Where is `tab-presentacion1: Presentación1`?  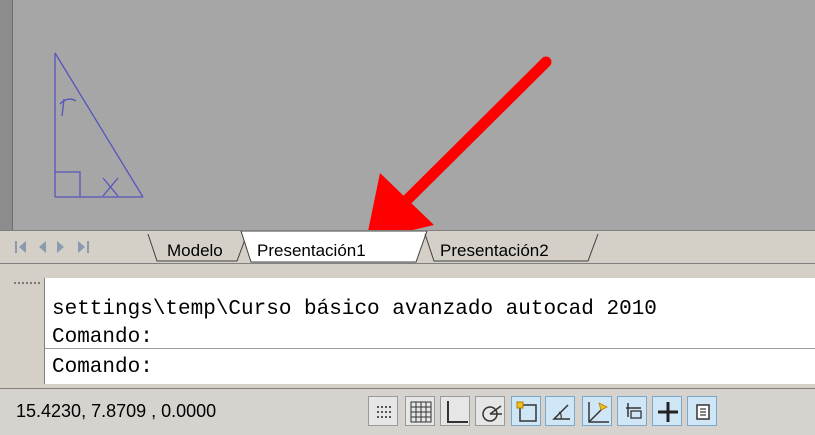 tab-presentacion1: Presentación1 is located at coordinates (311, 251).